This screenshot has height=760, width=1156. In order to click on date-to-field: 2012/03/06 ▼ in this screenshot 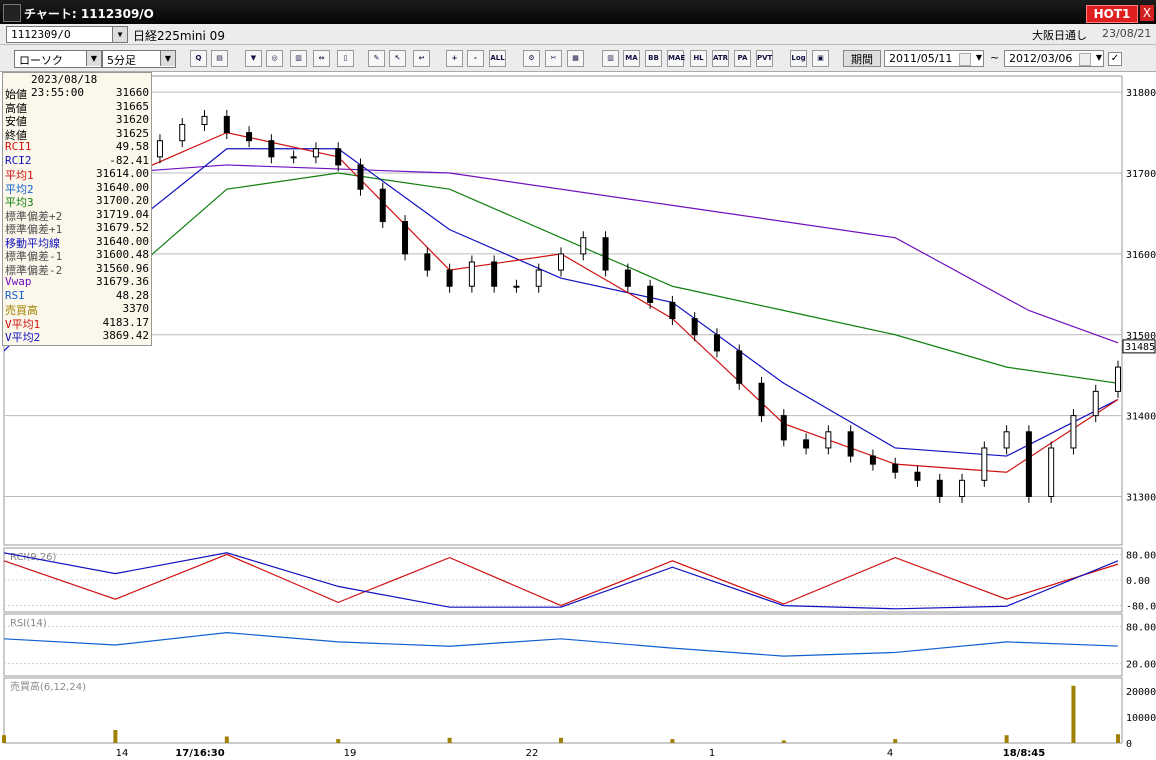, I will do `click(1054, 58)`.